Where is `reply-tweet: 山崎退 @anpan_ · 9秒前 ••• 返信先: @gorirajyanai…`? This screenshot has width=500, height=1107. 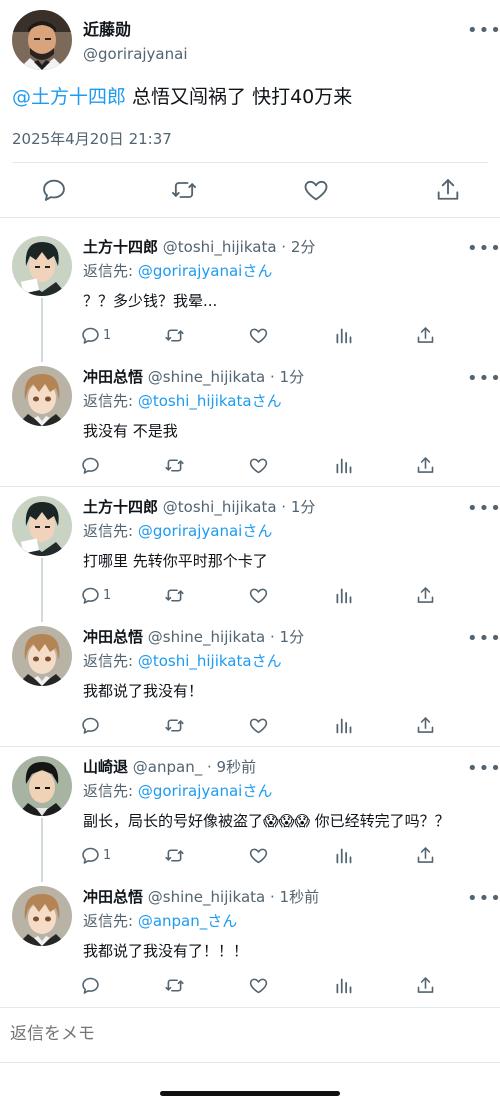
reply-tweet: 山崎退 @anpan_ · 9秒前 ••• 返信先: @gorirajyanai… is located at coordinates (250, 815).